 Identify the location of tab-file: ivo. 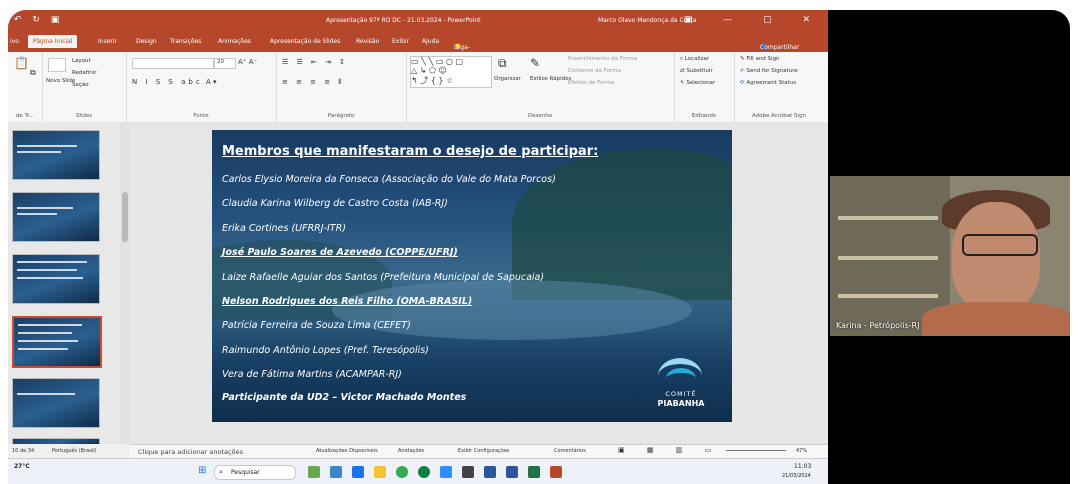
(14, 41).